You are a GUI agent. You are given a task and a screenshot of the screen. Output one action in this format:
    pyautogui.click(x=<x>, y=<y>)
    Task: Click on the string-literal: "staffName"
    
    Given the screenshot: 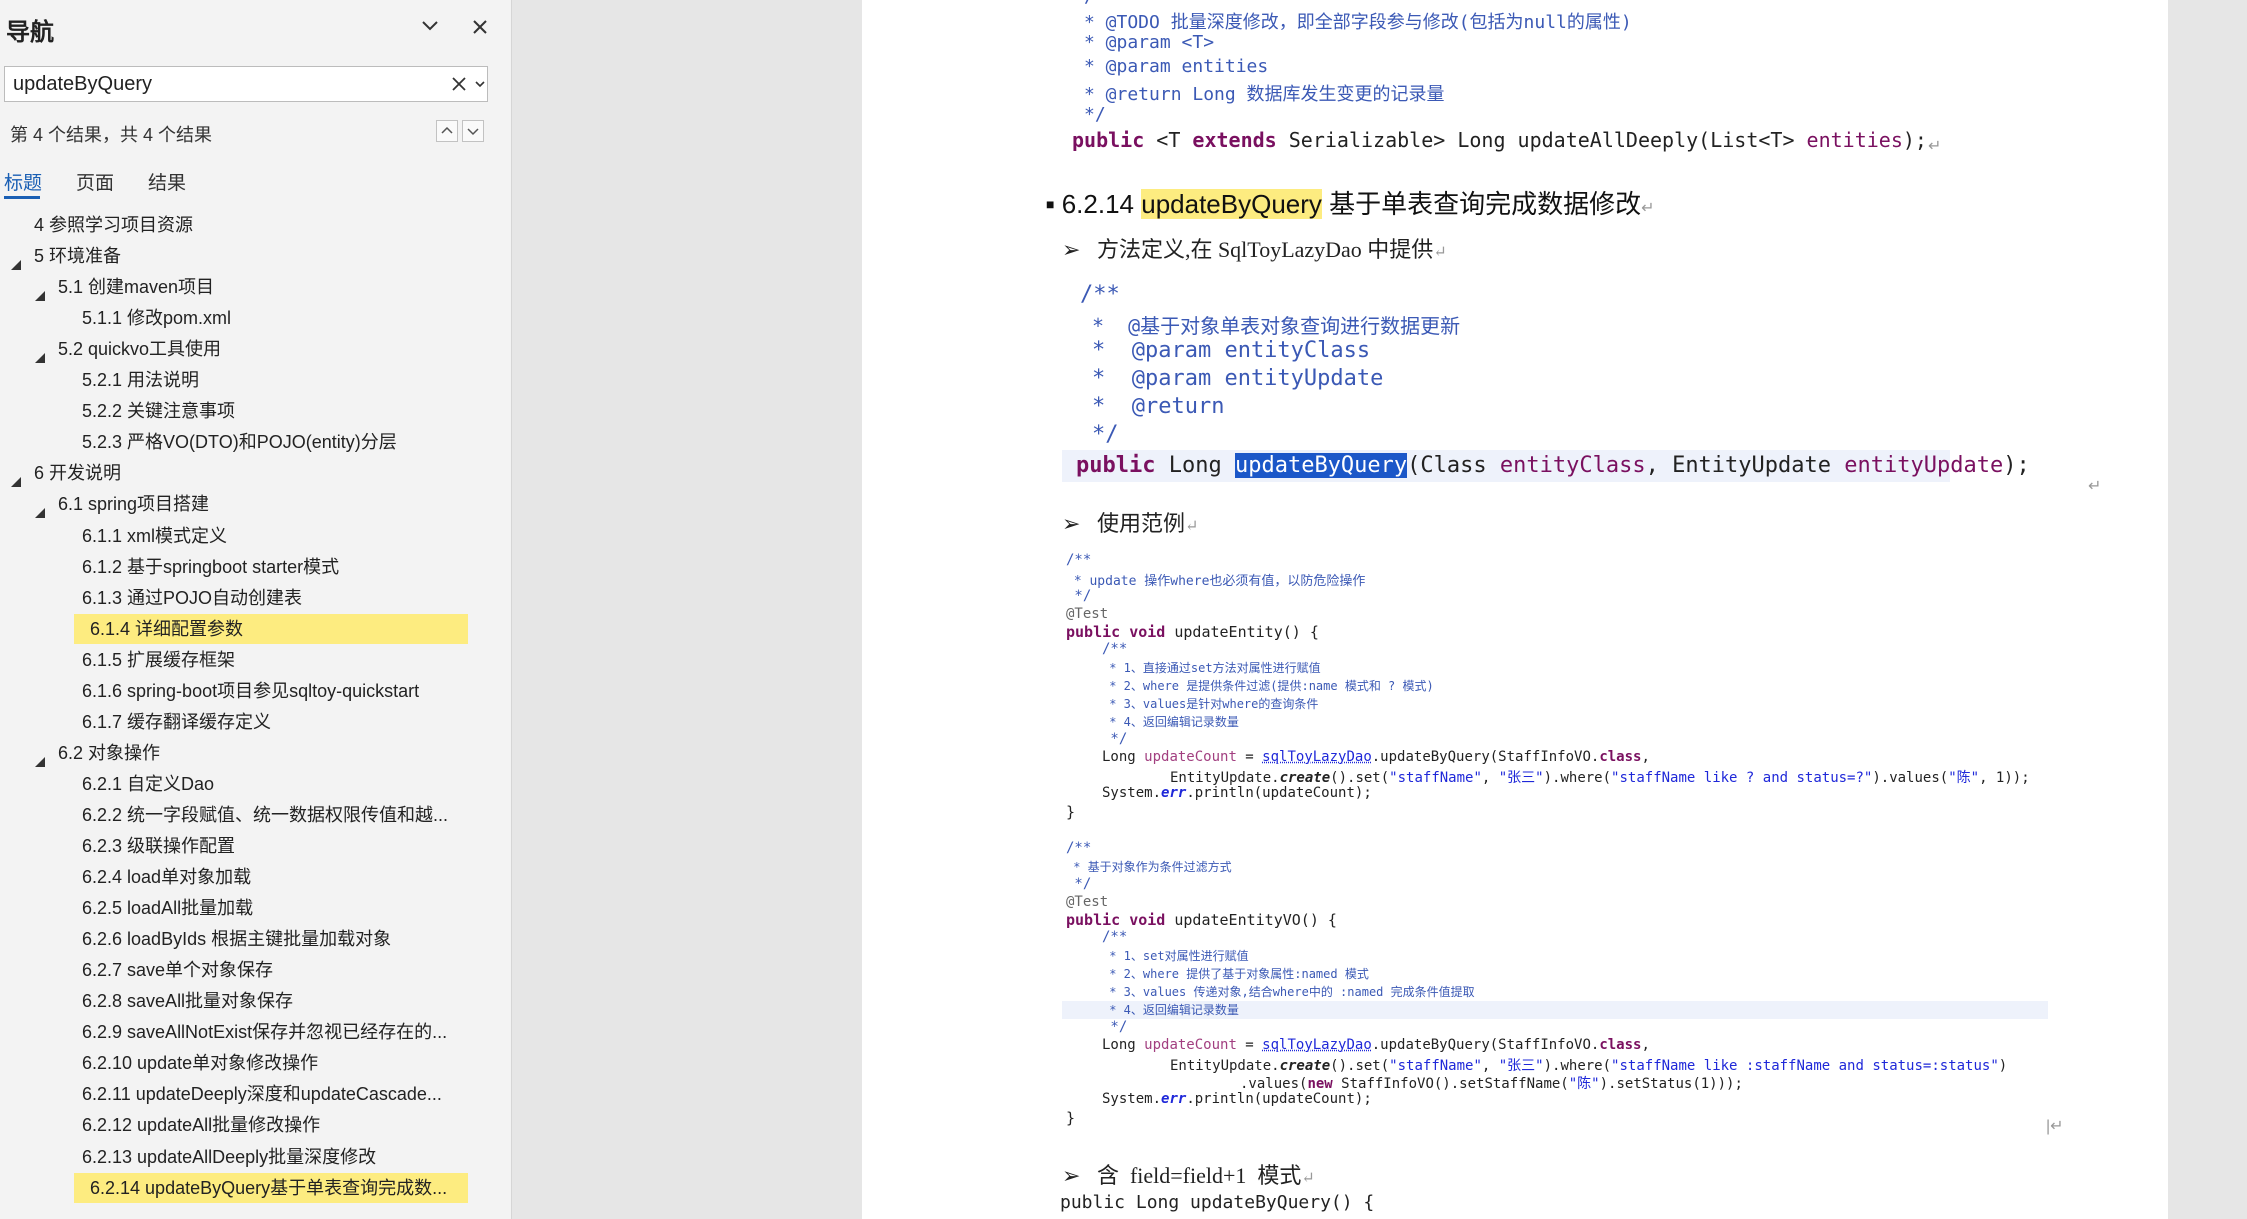 What is the action you would take?
    pyautogui.click(x=1435, y=778)
    